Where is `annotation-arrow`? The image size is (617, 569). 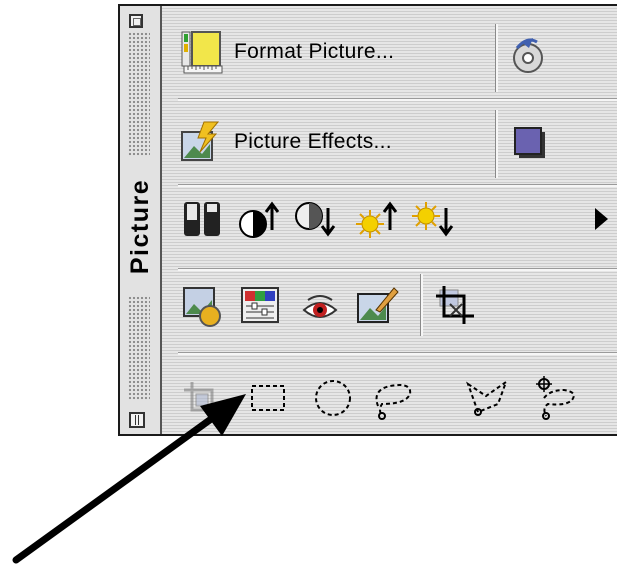 annotation-arrow is located at coordinates (129, 479).